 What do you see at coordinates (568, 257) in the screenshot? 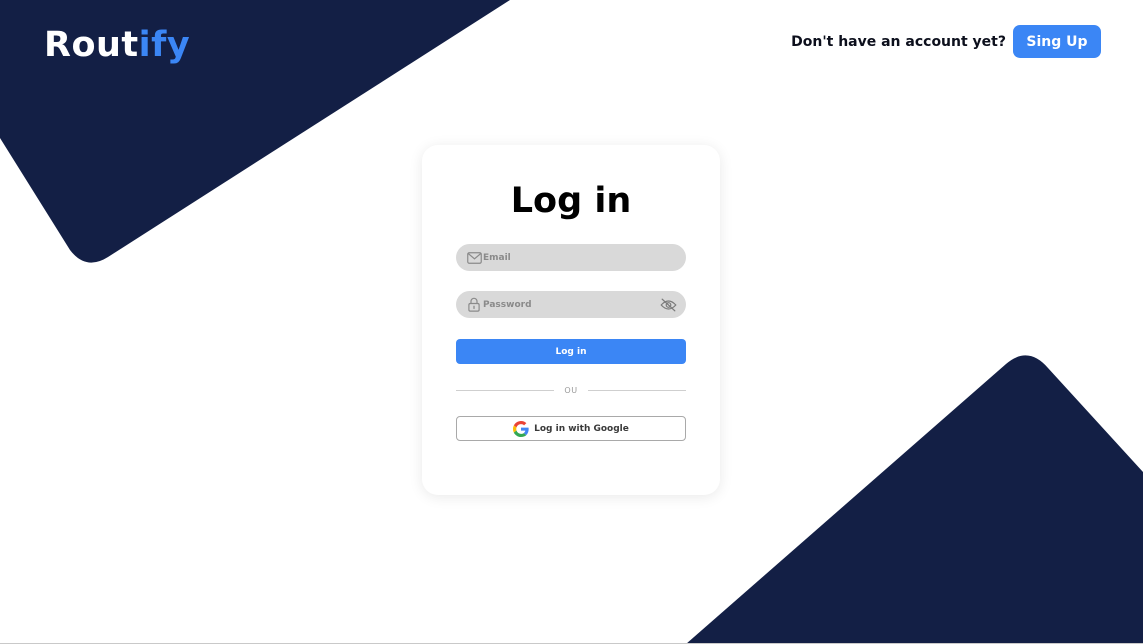
I see `email-input` at bounding box center [568, 257].